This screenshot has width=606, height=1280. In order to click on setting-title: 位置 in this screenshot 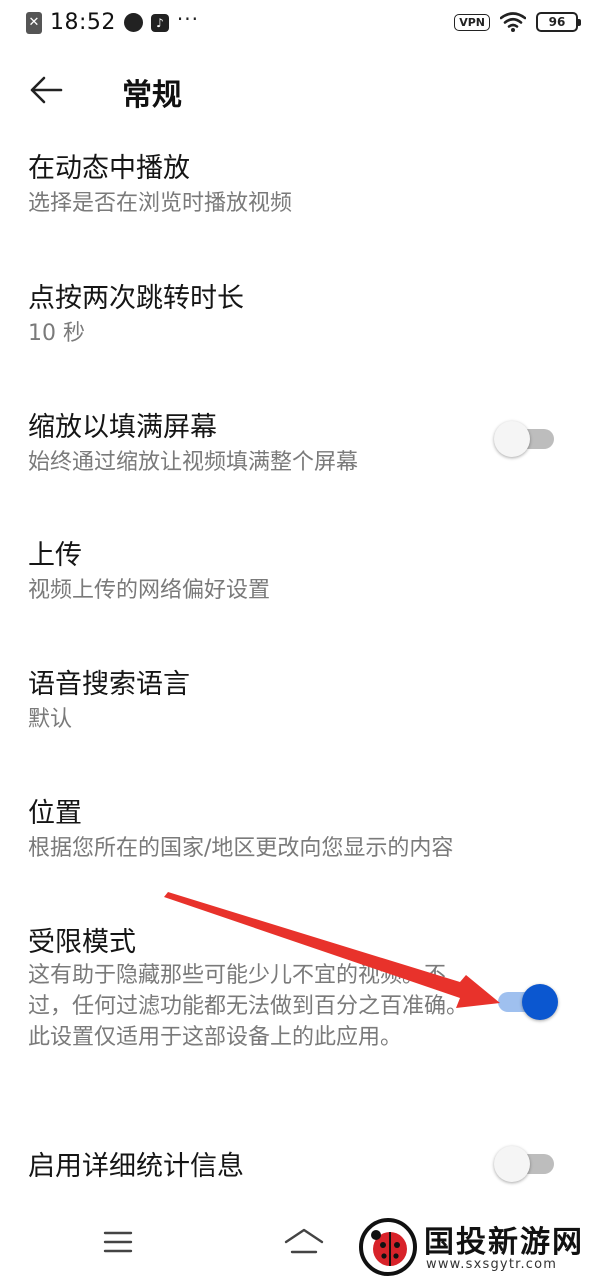, I will do `click(55, 813)`.